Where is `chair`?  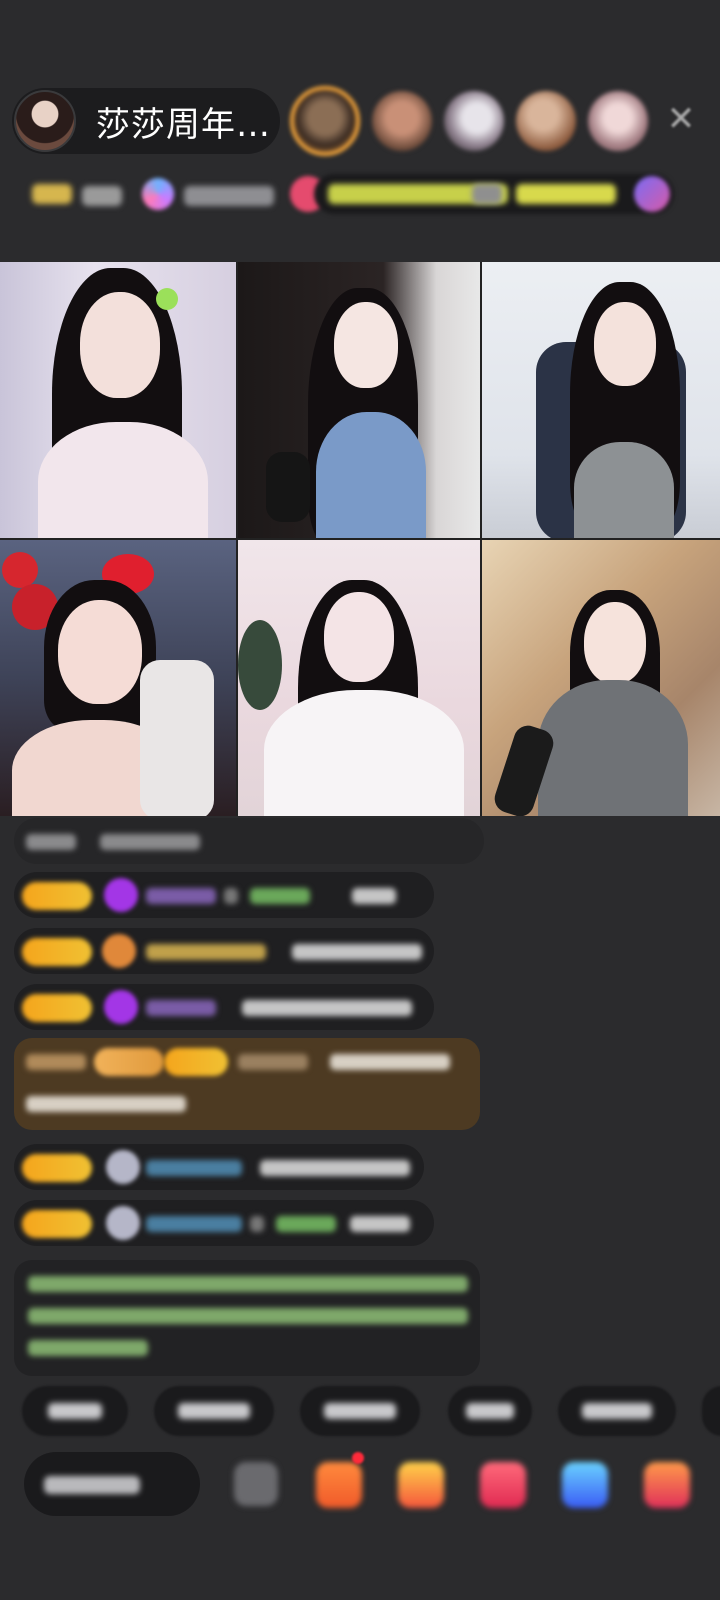 chair is located at coordinates (177, 738).